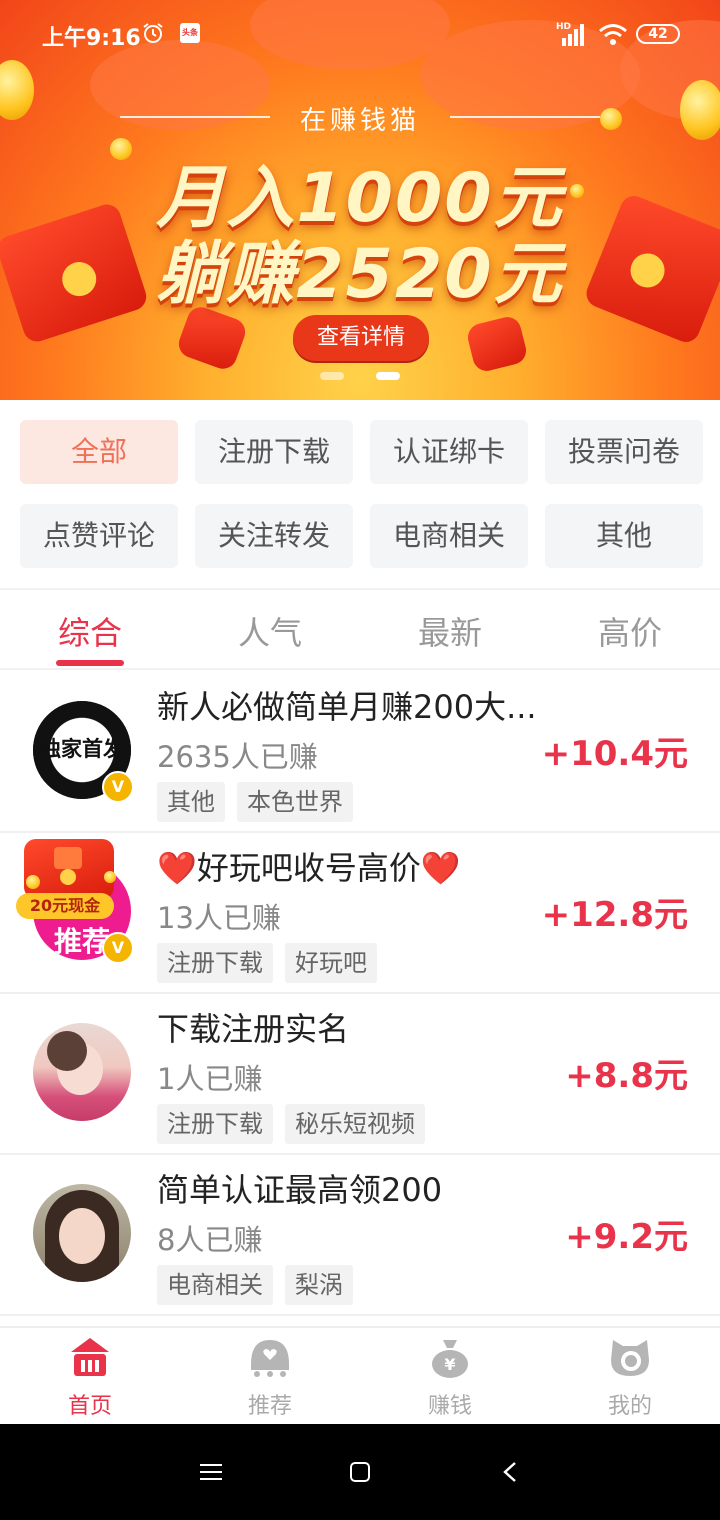 This screenshot has width=720, height=1520. I want to click on task-reward: +10.4元, so click(614, 754).